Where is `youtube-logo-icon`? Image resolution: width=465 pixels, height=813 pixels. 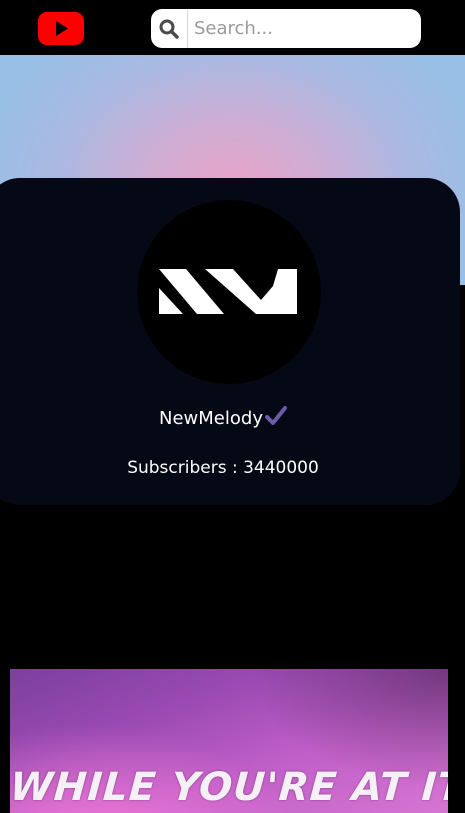 youtube-logo-icon is located at coordinates (61, 28).